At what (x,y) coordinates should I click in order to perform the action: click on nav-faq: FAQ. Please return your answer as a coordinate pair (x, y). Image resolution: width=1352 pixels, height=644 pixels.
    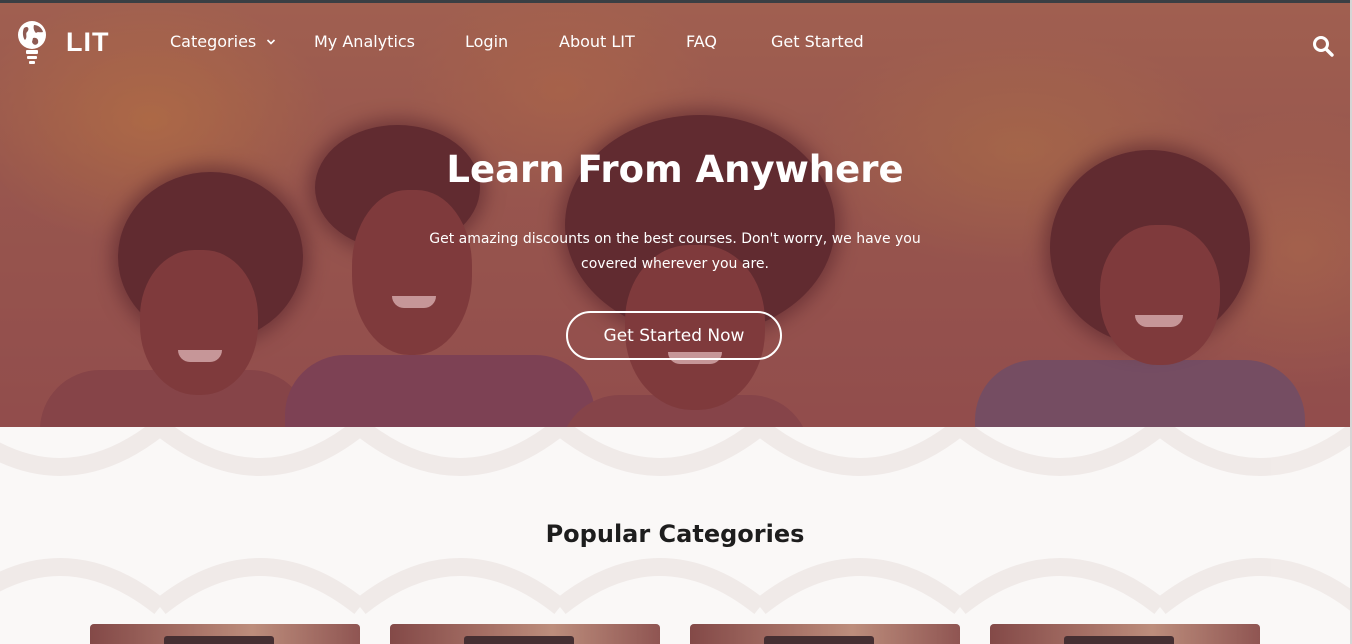
    Looking at the image, I should click on (701, 41).